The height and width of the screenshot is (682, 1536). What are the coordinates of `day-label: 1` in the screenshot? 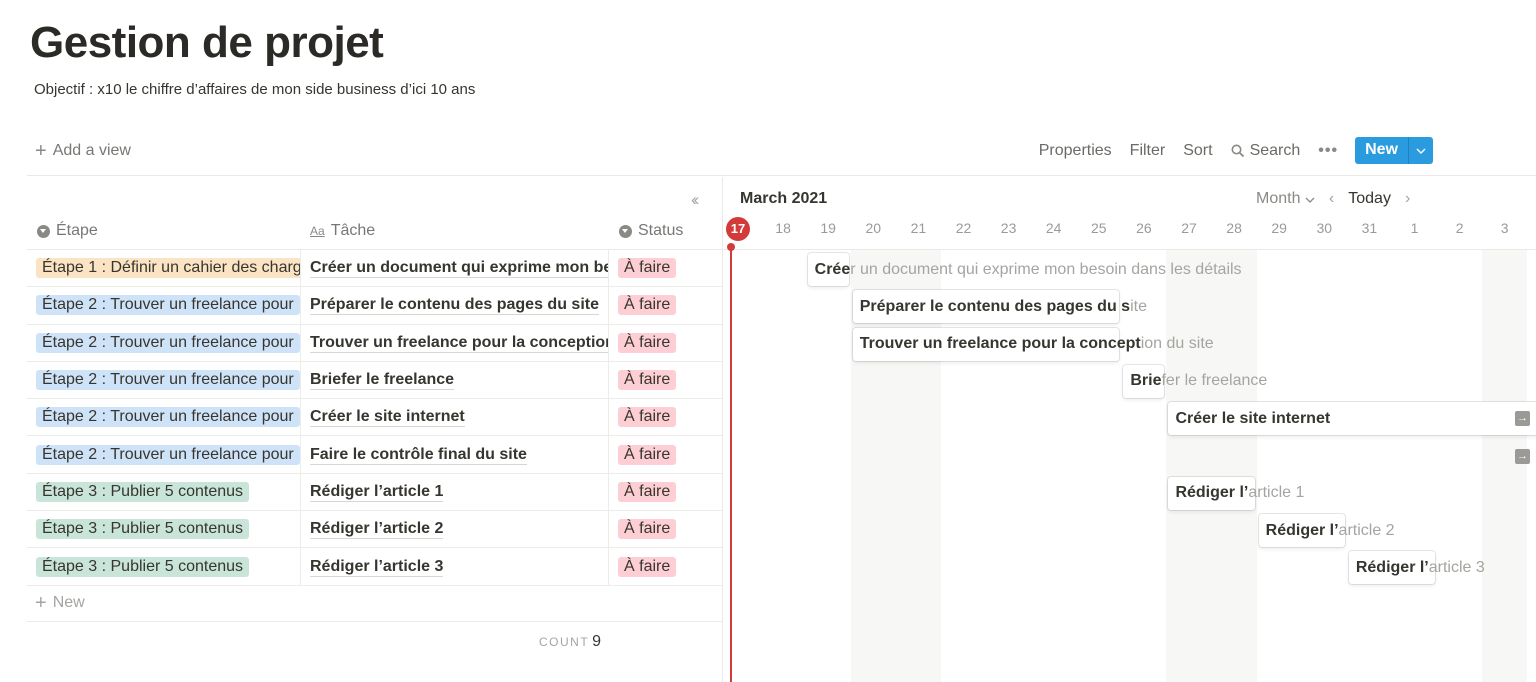 It's located at (1414, 228).